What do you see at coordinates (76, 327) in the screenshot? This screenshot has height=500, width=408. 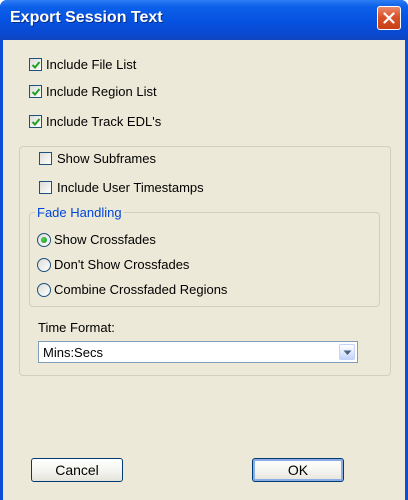 I see `time-format-label: Time Format:` at bounding box center [76, 327].